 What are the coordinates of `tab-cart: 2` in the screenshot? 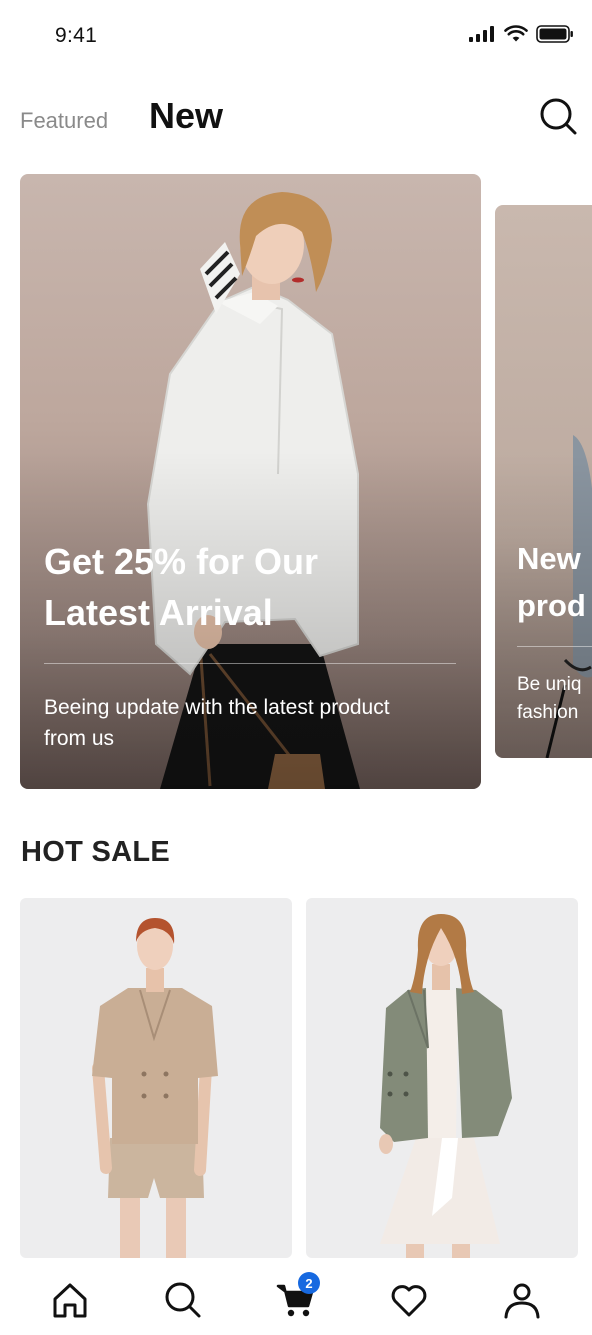 It's located at (297, 1297).